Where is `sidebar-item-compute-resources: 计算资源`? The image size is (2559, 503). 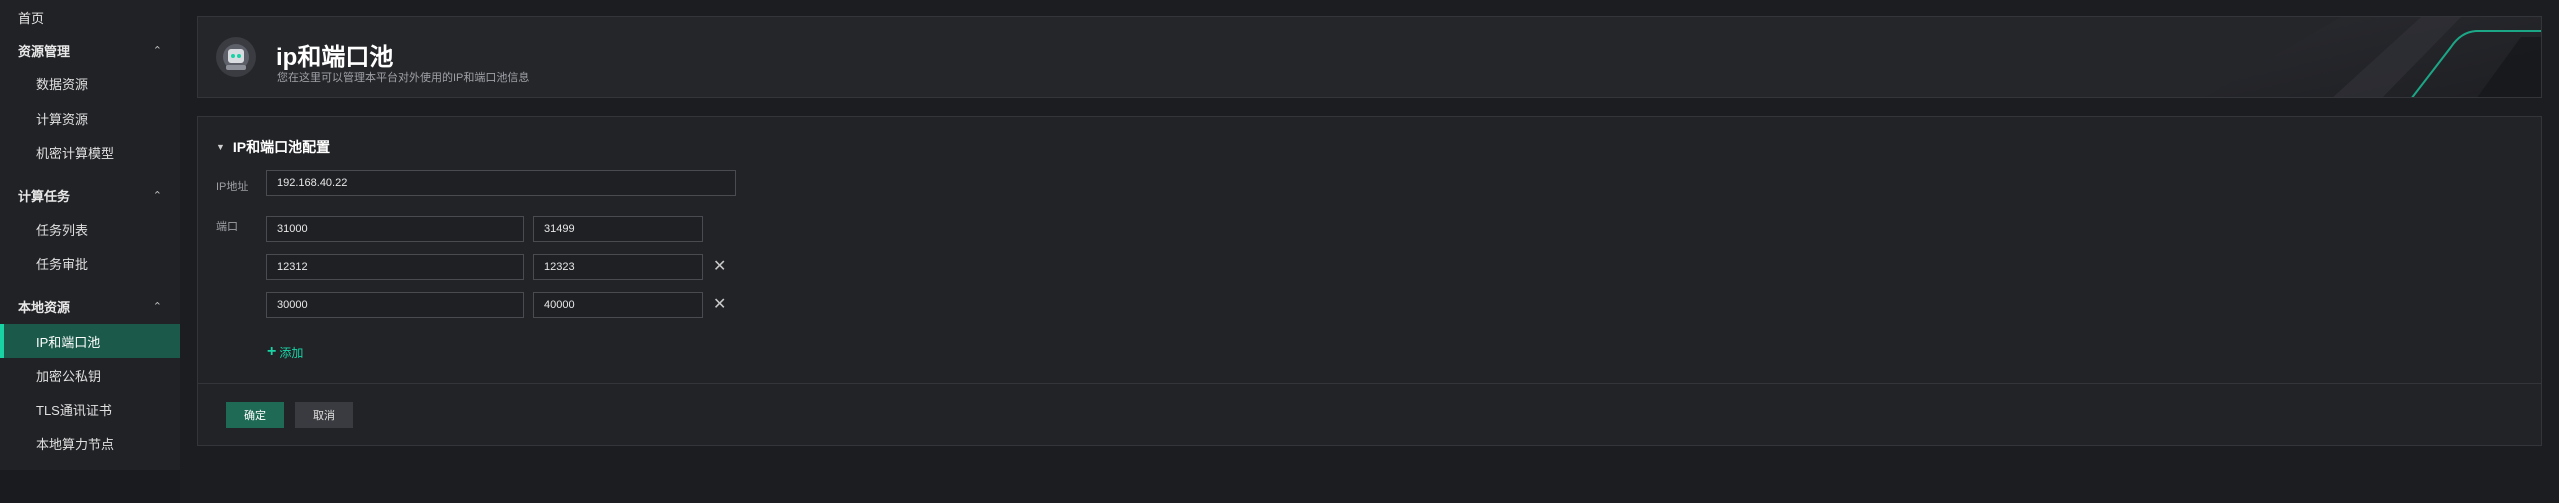 sidebar-item-compute-resources: 计算资源 is located at coordinates (90, 118).